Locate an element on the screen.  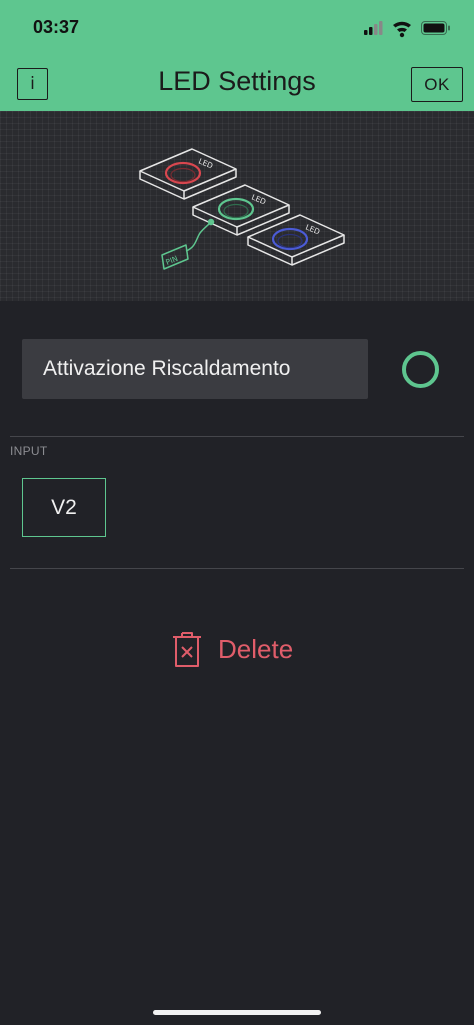
status-icons is located at coordinates (407, 29).